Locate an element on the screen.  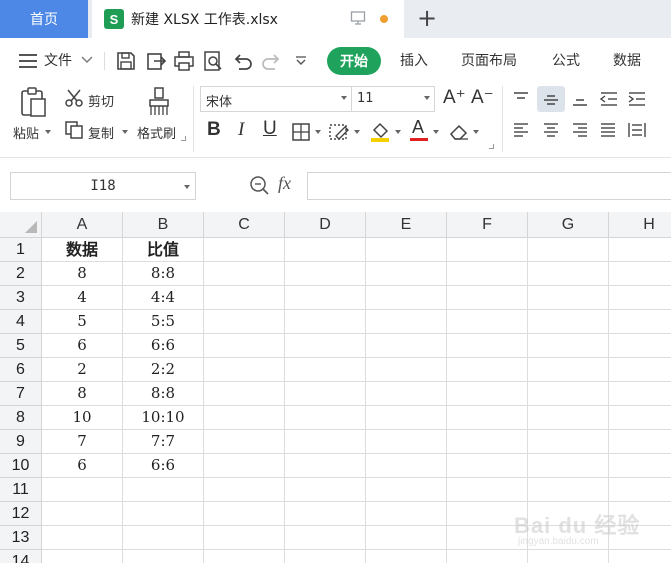
save-icon is located at coordinates (126, 61).